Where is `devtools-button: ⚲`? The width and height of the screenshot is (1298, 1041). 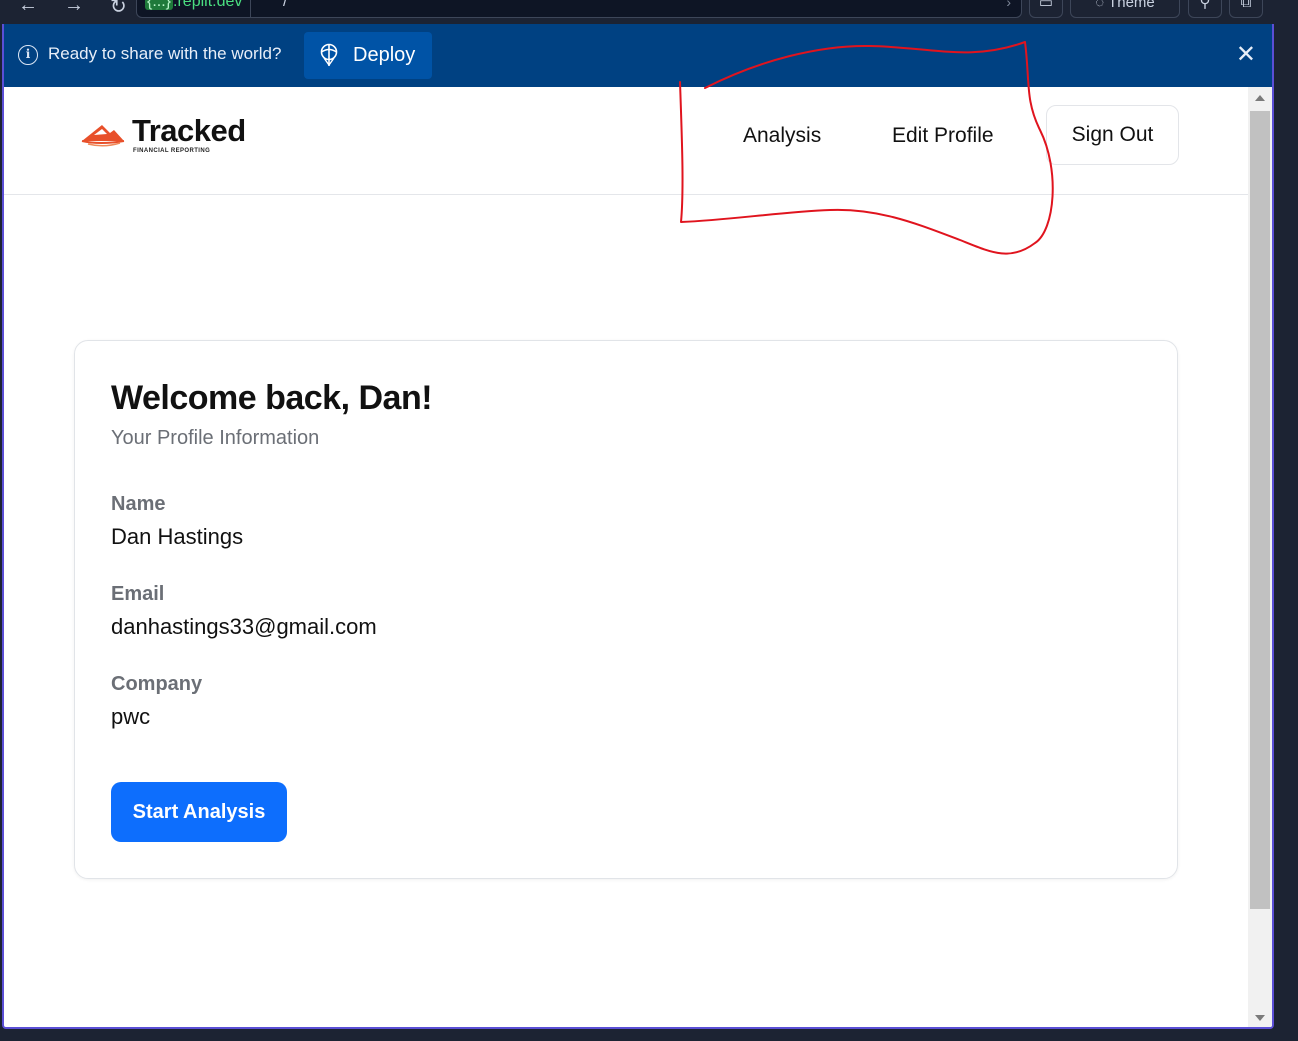
devtools-button: ⚲ is located at coordinates (1205, 9).